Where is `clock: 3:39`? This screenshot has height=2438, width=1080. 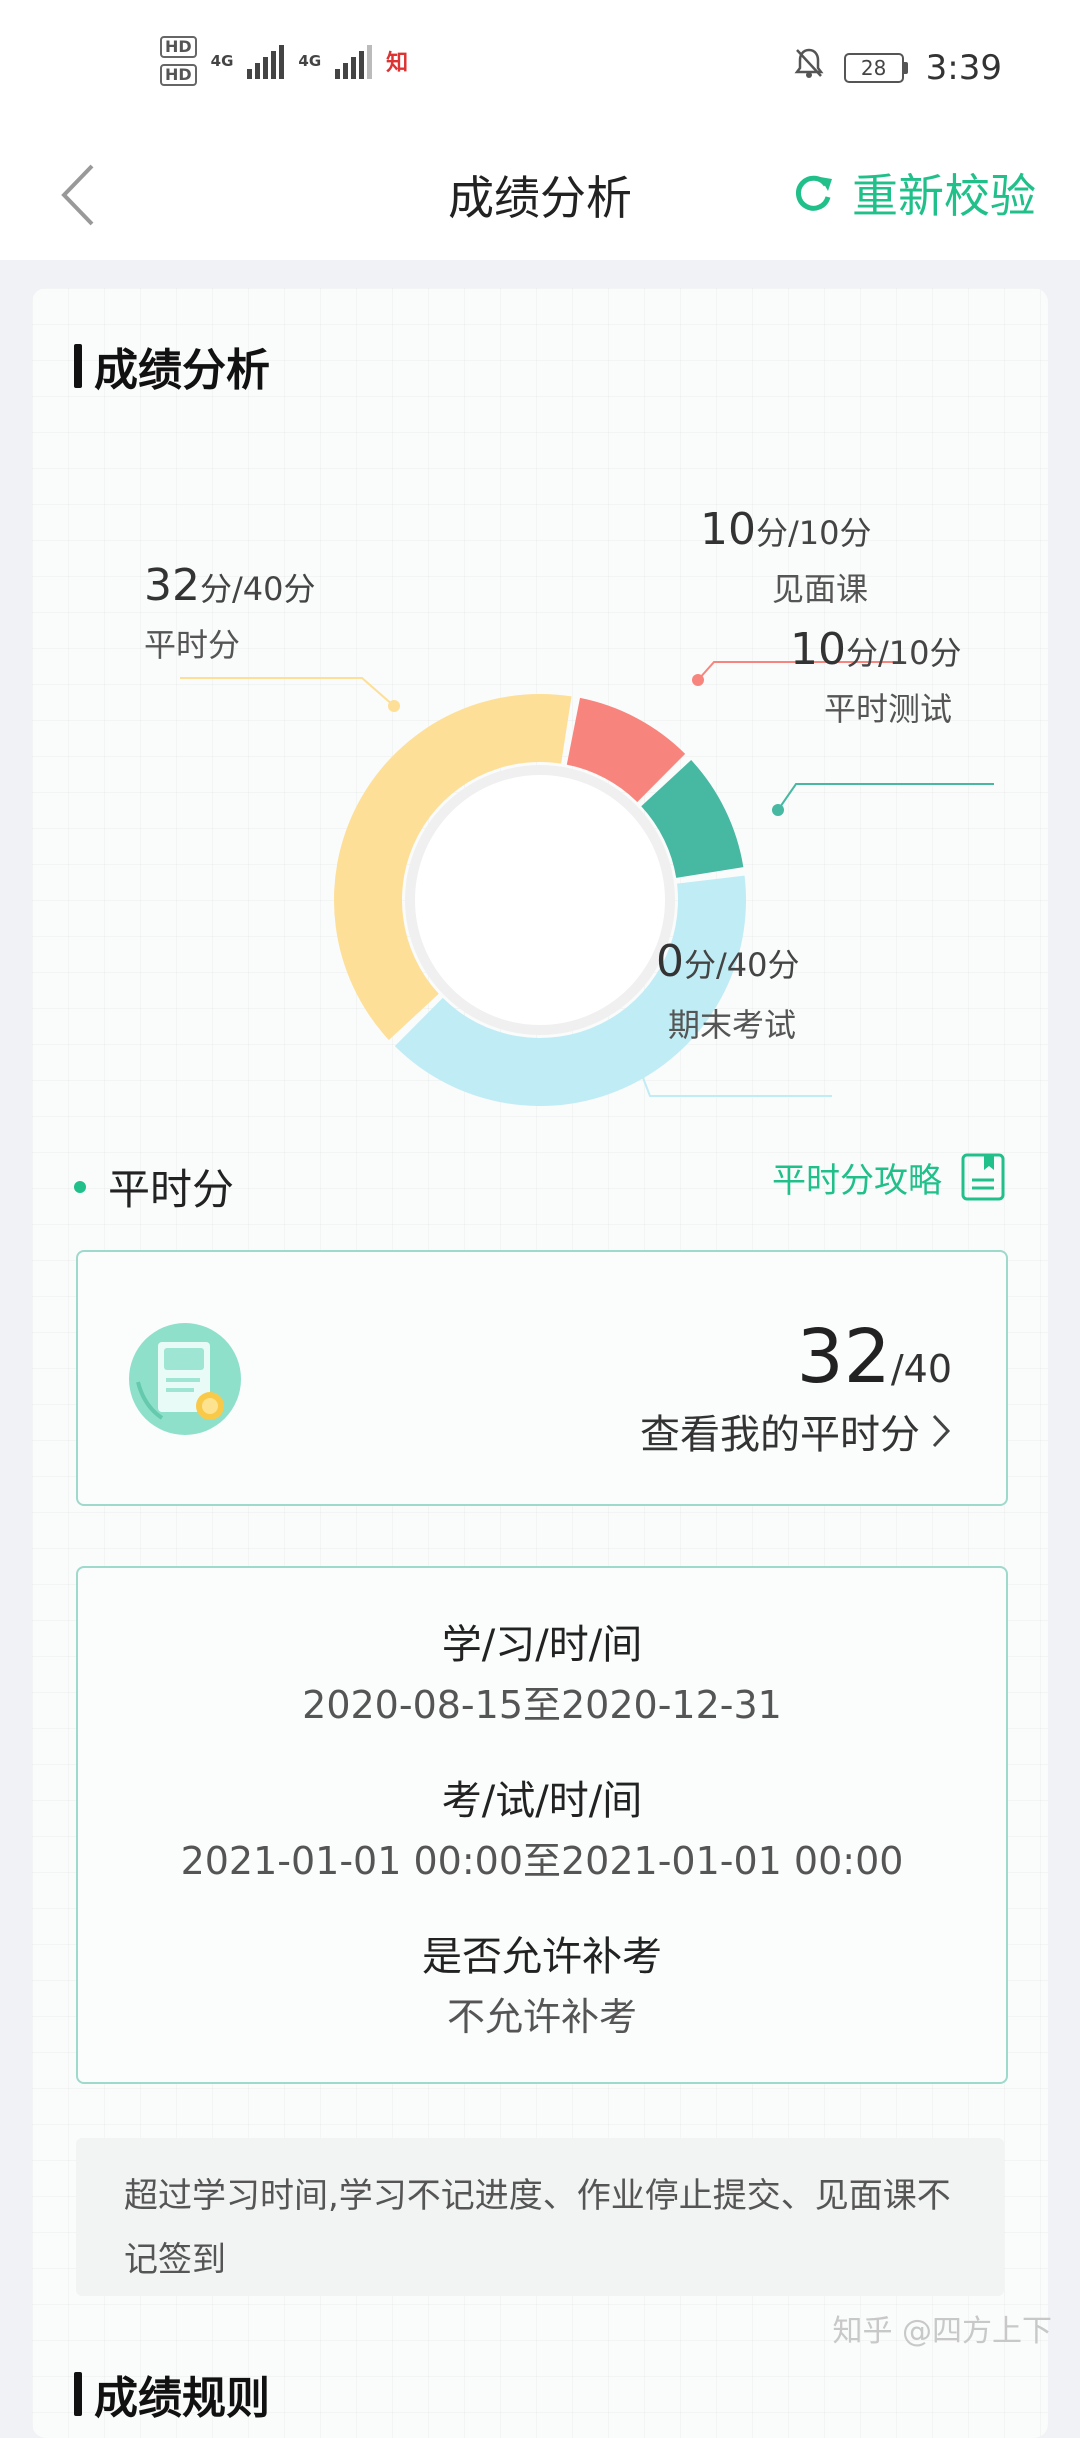 clock: 3:39 is located at coordinates (963, 67).